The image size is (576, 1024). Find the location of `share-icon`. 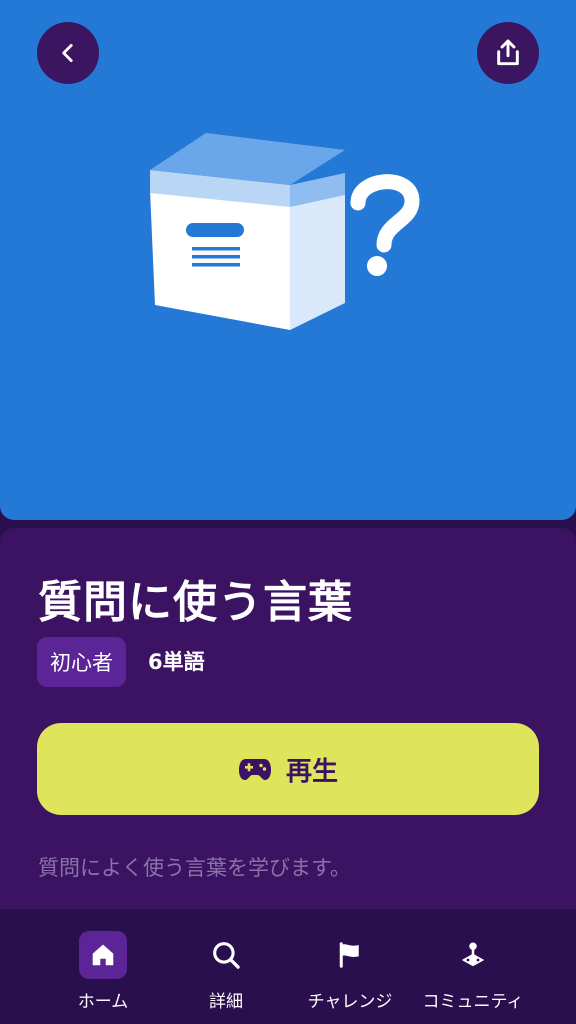

share-icon is located at coordinates (508, 52).